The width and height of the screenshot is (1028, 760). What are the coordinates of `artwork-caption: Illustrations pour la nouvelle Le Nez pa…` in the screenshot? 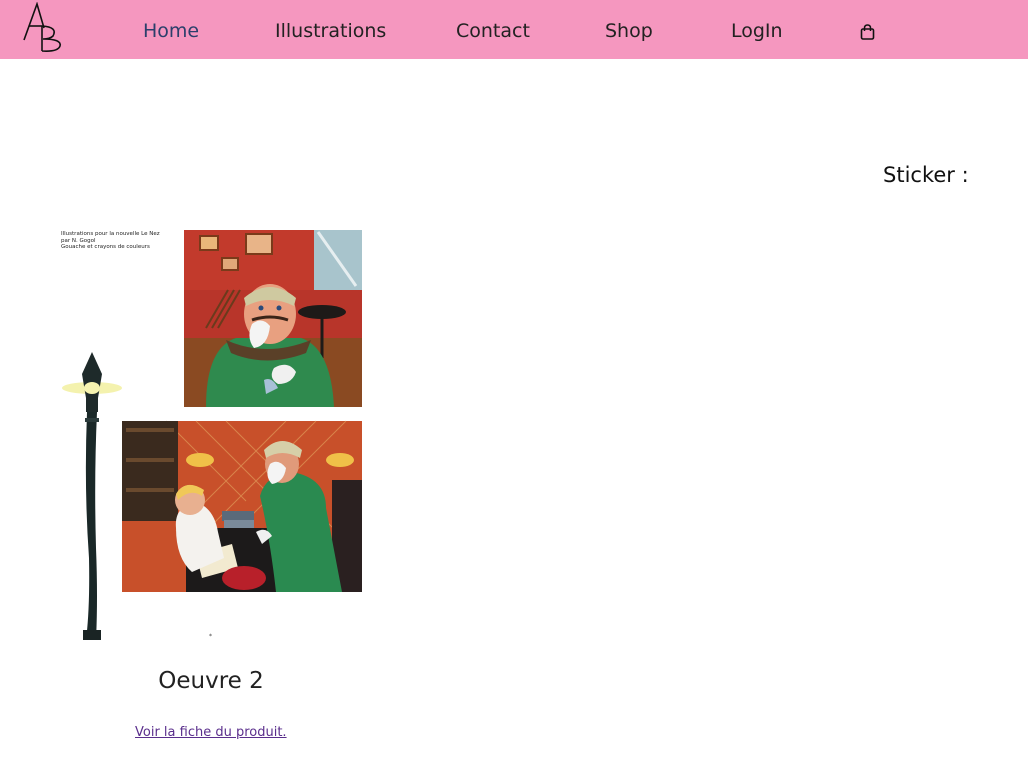 It's located at (121, 241).